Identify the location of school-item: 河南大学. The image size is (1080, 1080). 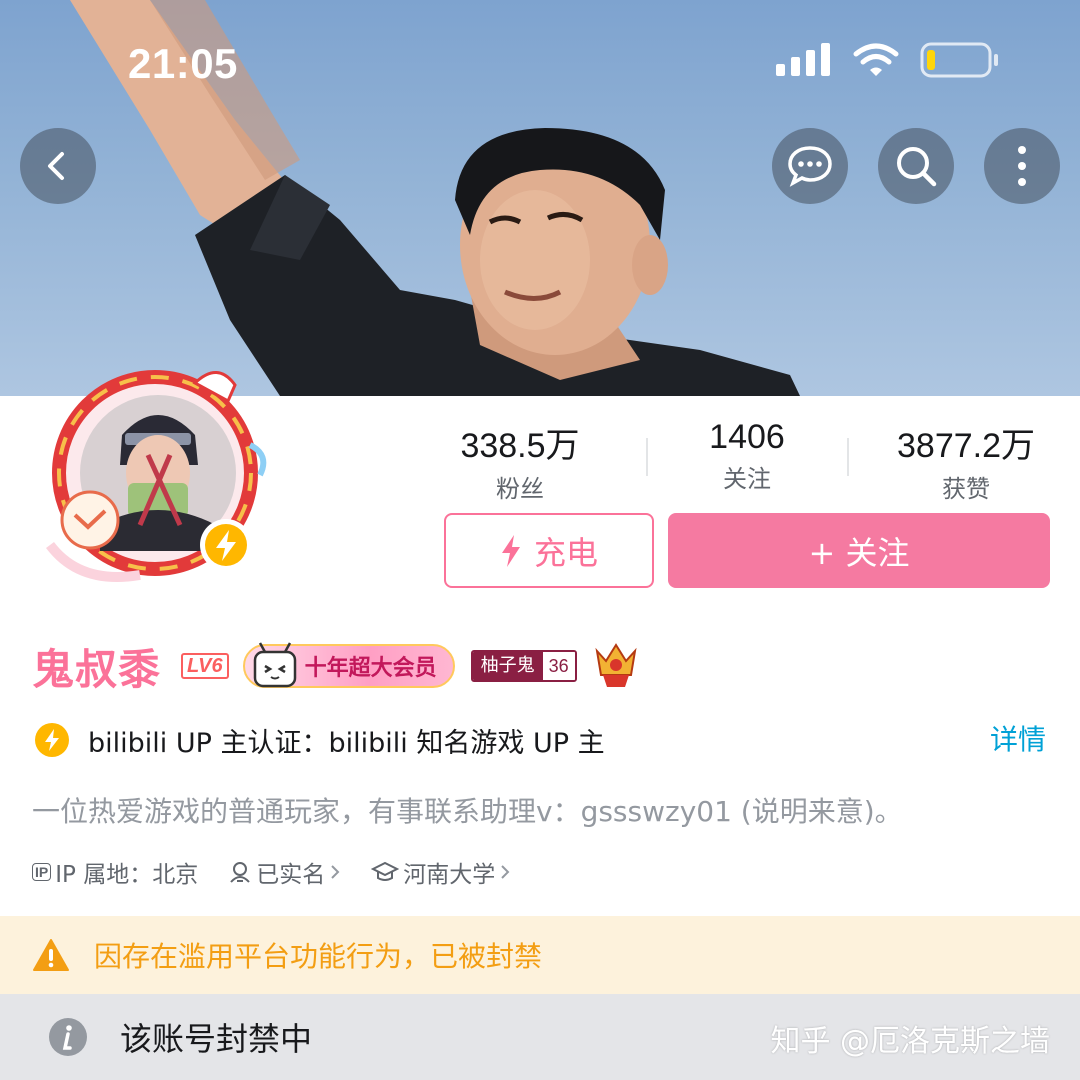
(441, 872).